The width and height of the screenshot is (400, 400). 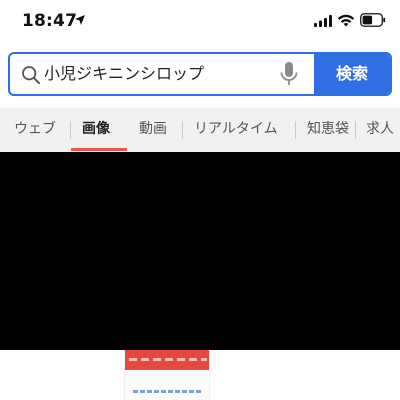 I want to click on status-time: 18:47, so click(x=50, y=21).